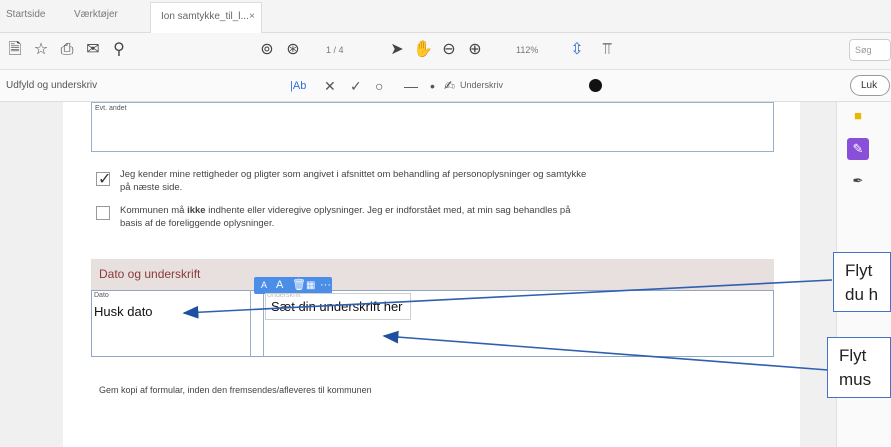  What do you see at coordinates (325, 285) in the screenshot?
I see `more-options-icon: ···` at bounding box center [325, 285].